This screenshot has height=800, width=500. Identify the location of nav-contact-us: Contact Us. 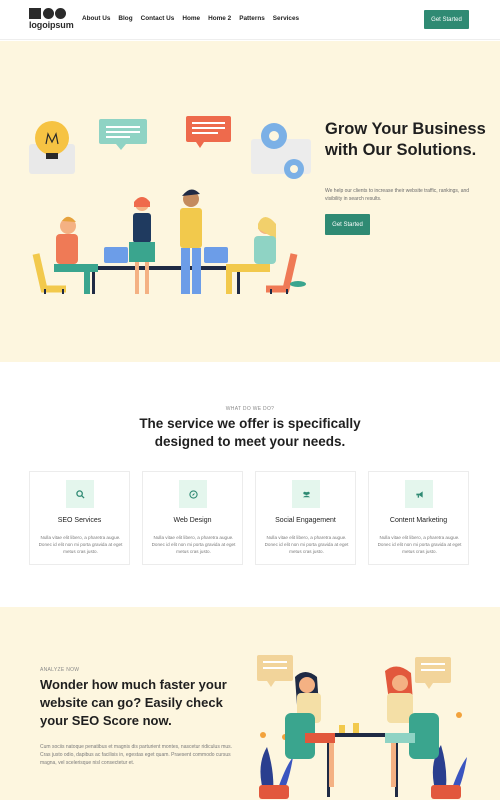
(158, 18).